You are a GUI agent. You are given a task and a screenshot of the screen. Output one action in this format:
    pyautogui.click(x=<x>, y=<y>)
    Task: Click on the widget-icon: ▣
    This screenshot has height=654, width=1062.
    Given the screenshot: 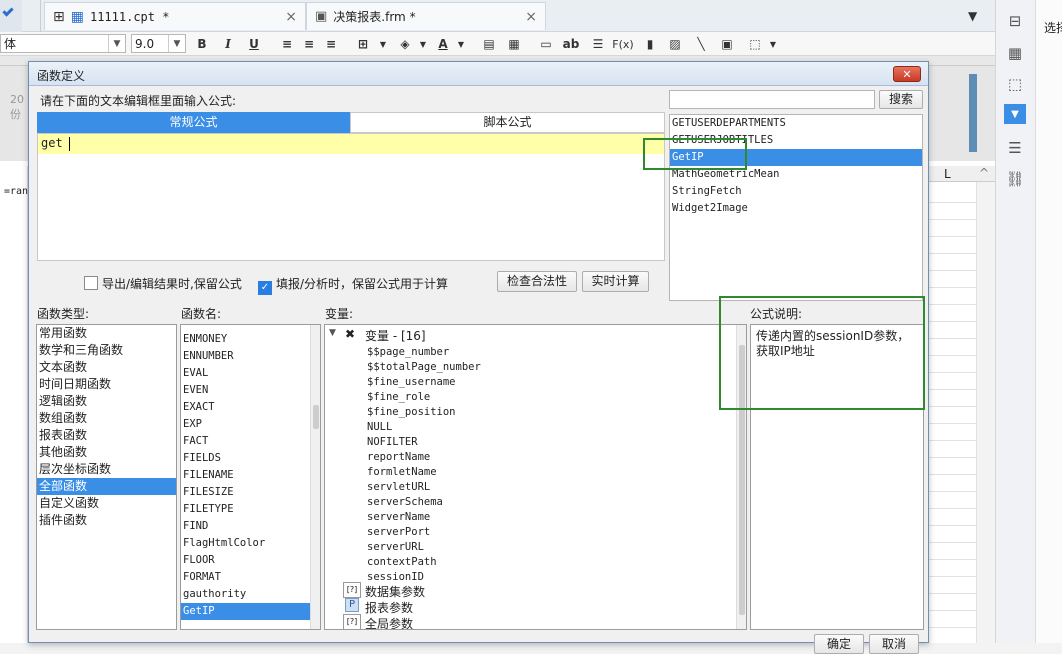 What is the action you would take?
    pyautogui.click(x=727, y=44)
    